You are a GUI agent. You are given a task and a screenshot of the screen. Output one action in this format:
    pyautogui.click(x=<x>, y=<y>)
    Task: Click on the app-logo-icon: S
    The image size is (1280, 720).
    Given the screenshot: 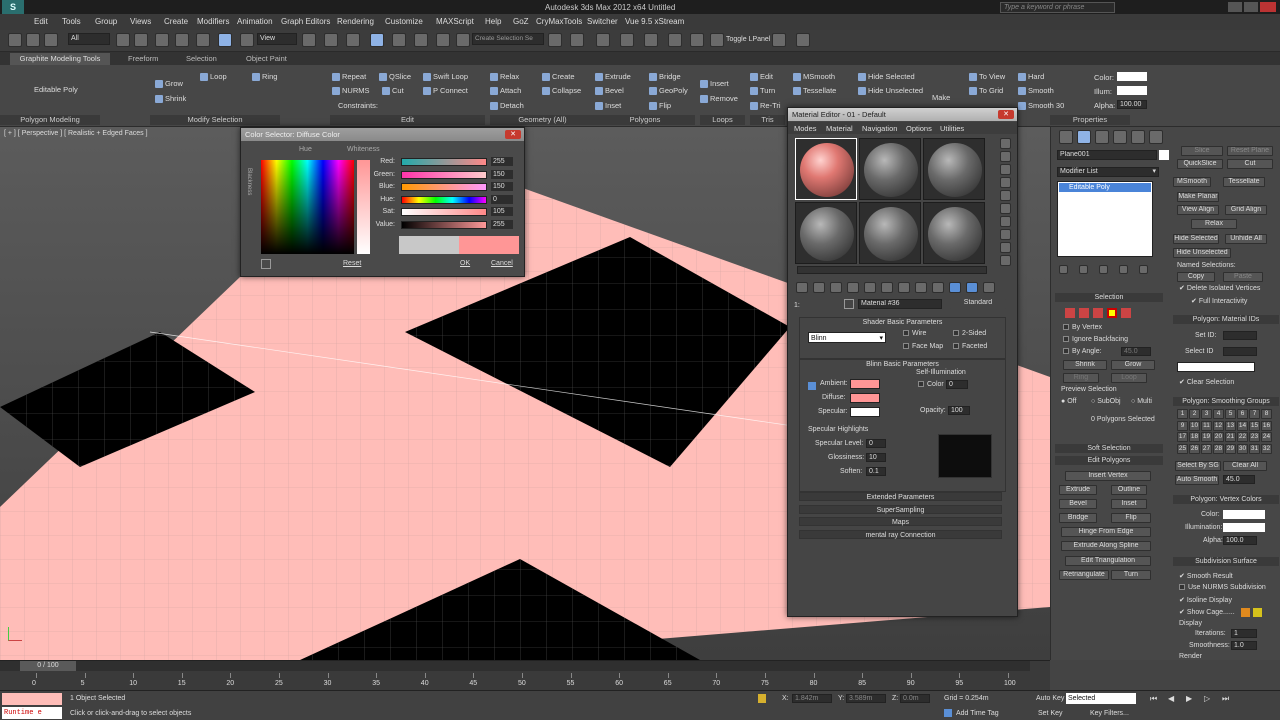 What is the action you would take?
    pyautogui.click(x=13, y=7)
    